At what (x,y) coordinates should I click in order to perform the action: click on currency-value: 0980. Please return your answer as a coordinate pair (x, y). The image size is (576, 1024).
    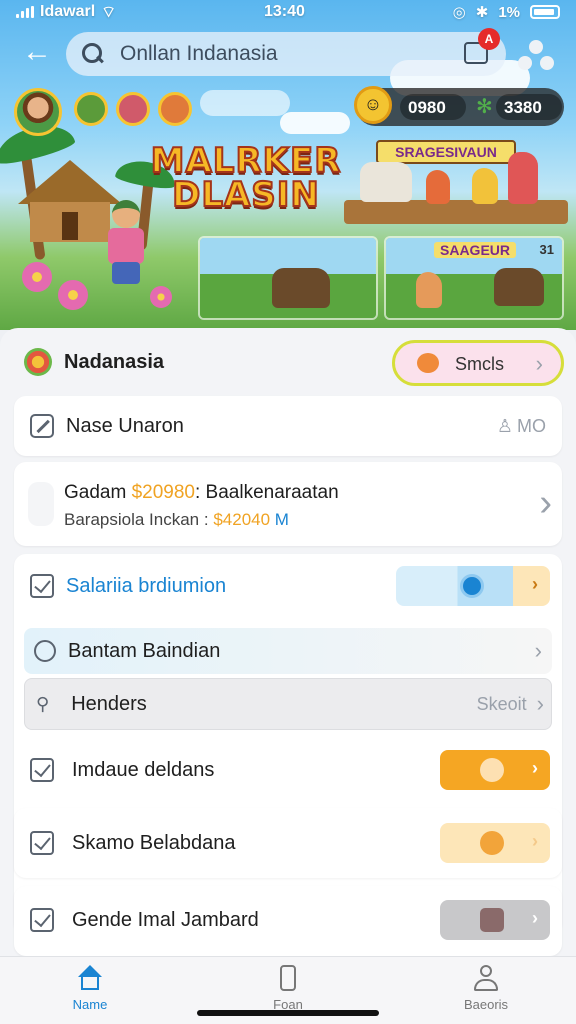
    Looking at the image, I should click on (427, 107).